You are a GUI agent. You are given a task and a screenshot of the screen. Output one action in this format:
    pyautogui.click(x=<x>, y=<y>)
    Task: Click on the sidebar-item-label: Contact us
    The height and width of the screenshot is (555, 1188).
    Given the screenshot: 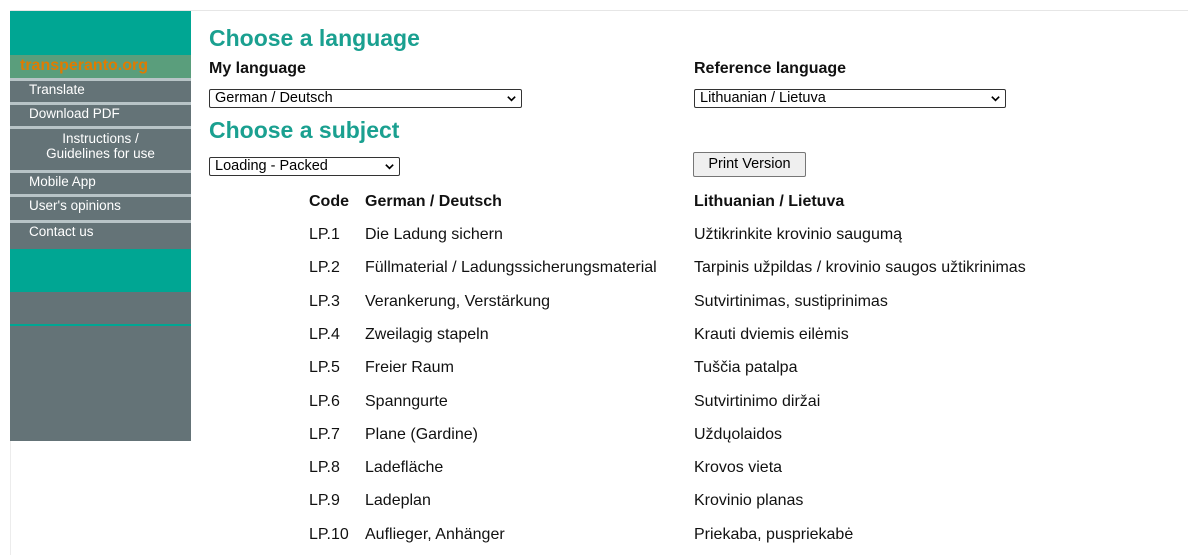 What is the action you would take?
    pyautogui.click(x=61, y=231)
    